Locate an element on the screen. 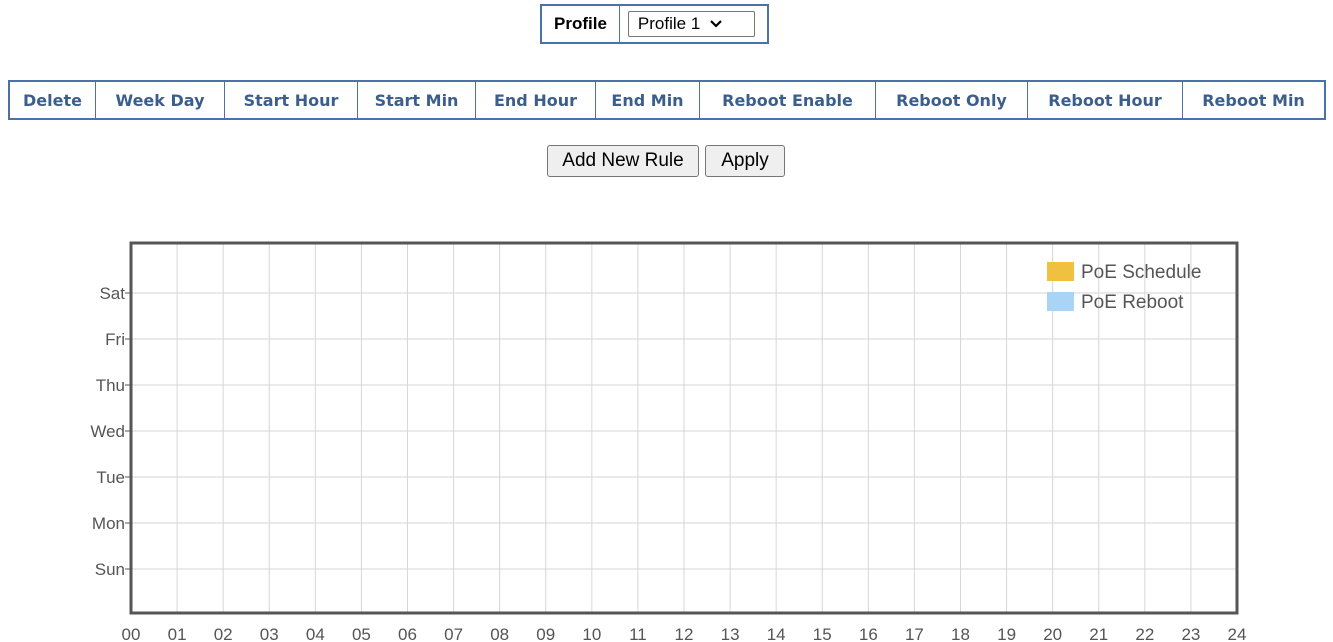 The height and width of the screenshot is (642, 1333). x-tick-label: 01 is located at coordinates (177, 633).